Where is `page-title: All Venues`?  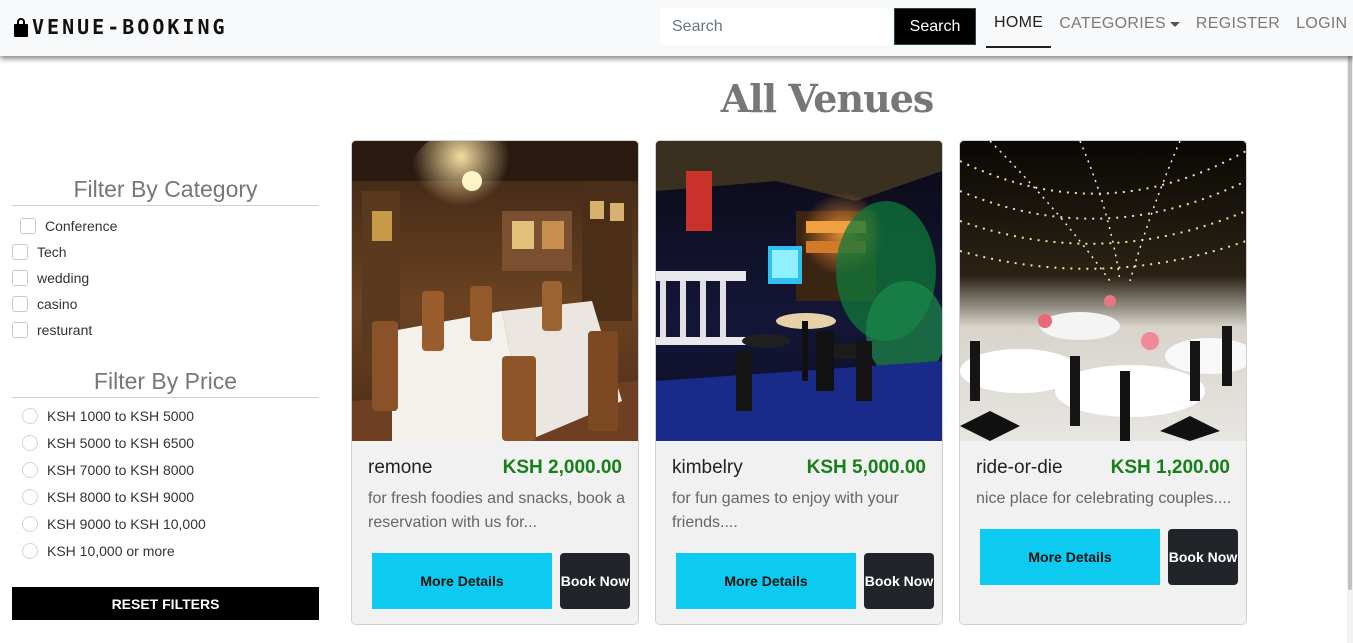
page-title: All Venues is located at coordinates (827, 98).